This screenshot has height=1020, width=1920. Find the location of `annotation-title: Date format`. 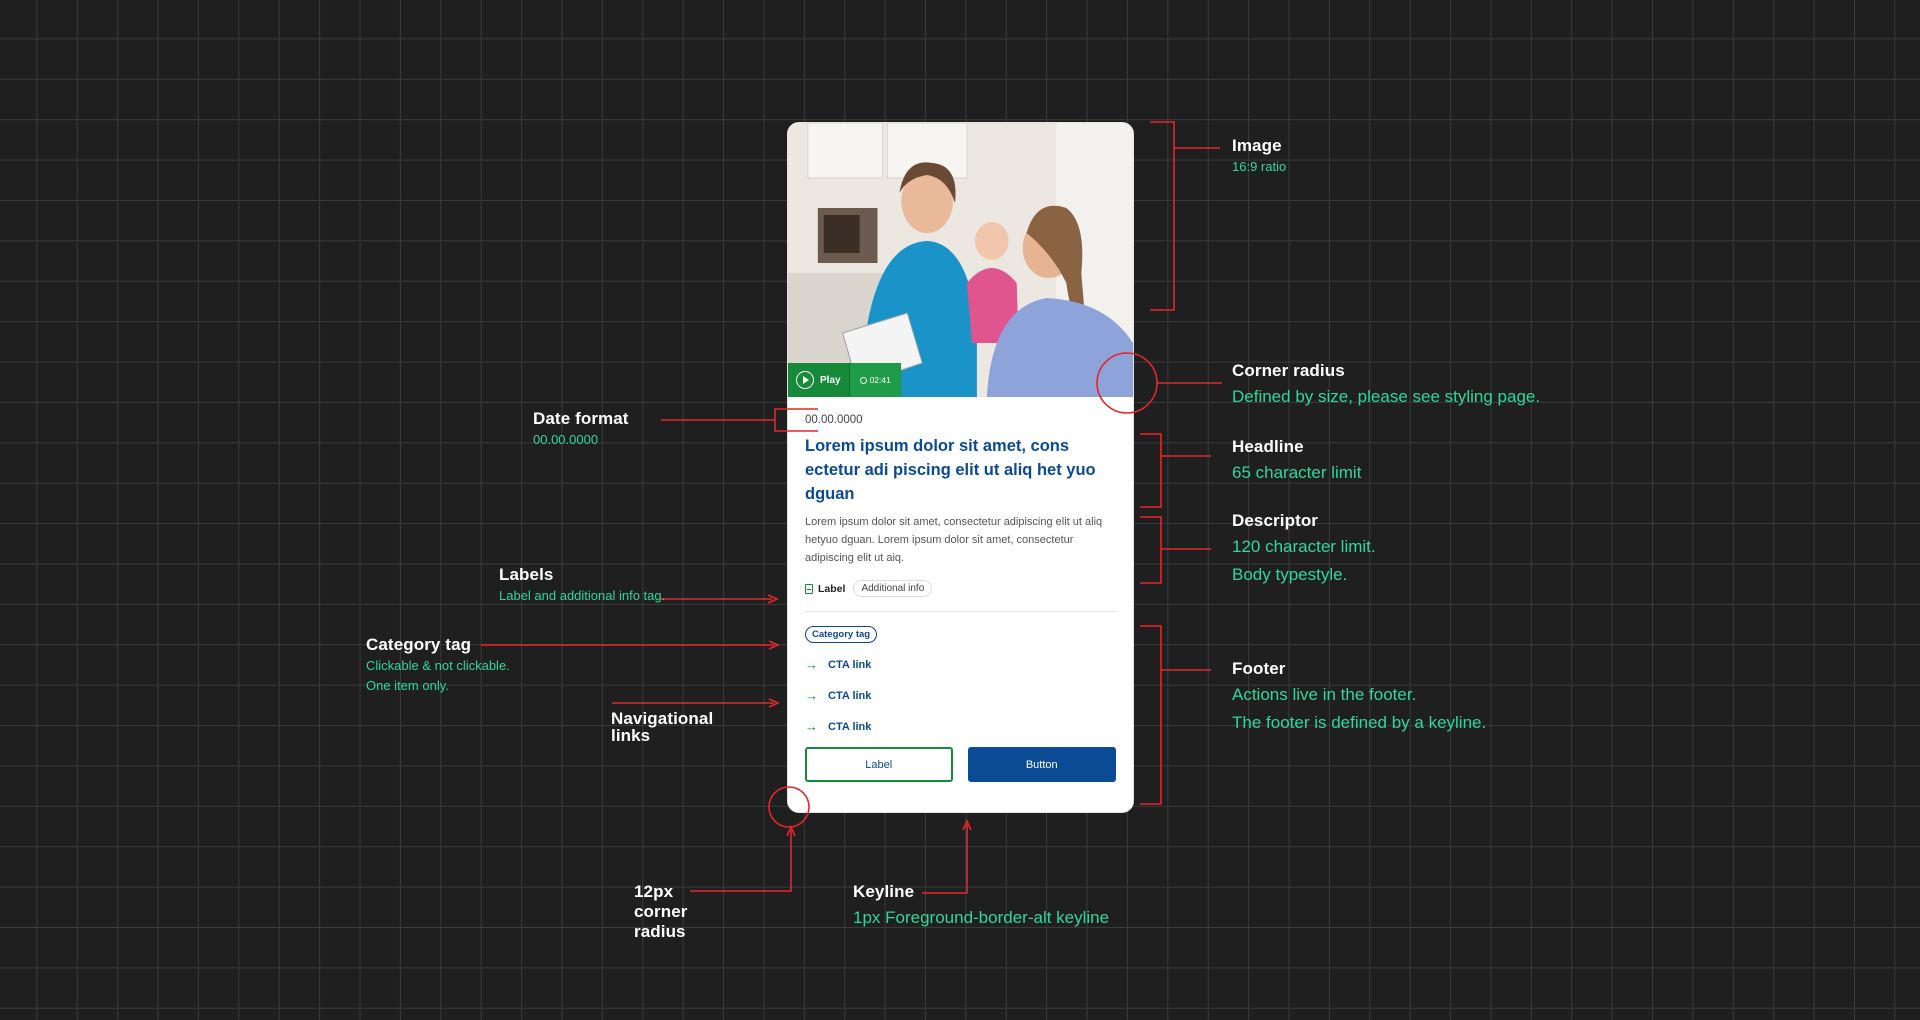

annotation-title: Date format is located at coordinates (581, 418).